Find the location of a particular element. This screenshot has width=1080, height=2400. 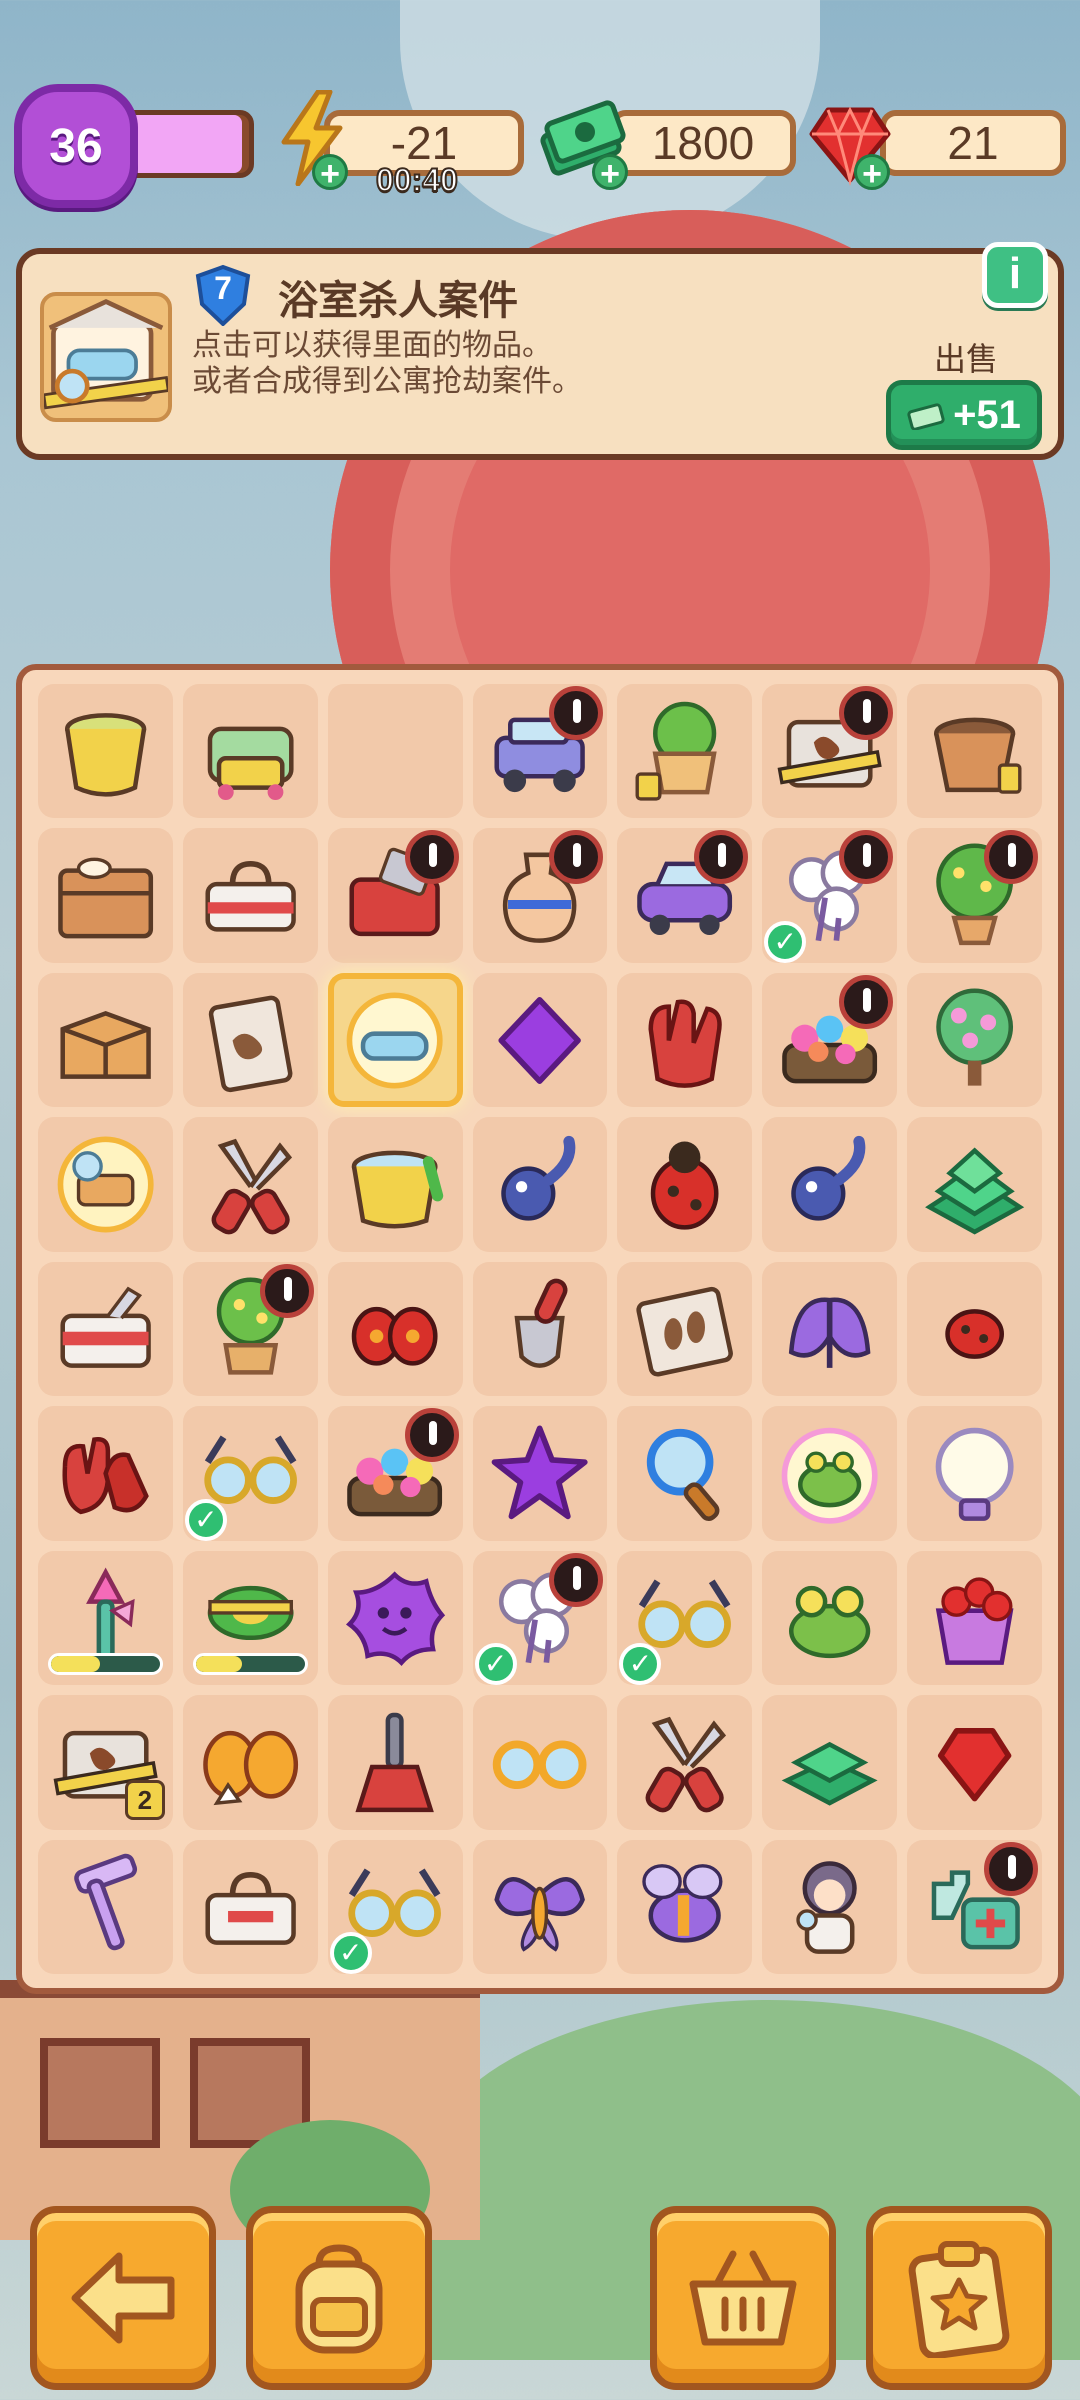

board-cell: 2 is located at coordinates (105, 1762).